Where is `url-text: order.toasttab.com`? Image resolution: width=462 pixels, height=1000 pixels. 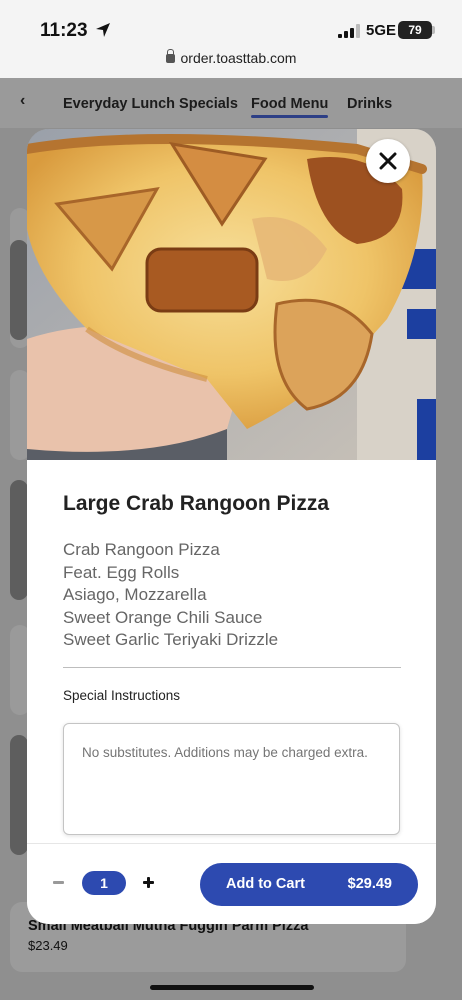
url-text: order.toasttab.com is located at coordinates (238, 58).